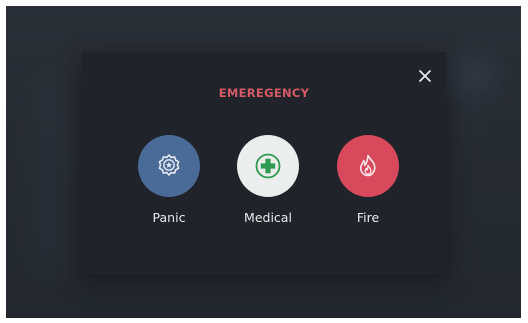 The width and height of the screenshot is (528, 323). I want to click on panic-button, so click(169, 166).